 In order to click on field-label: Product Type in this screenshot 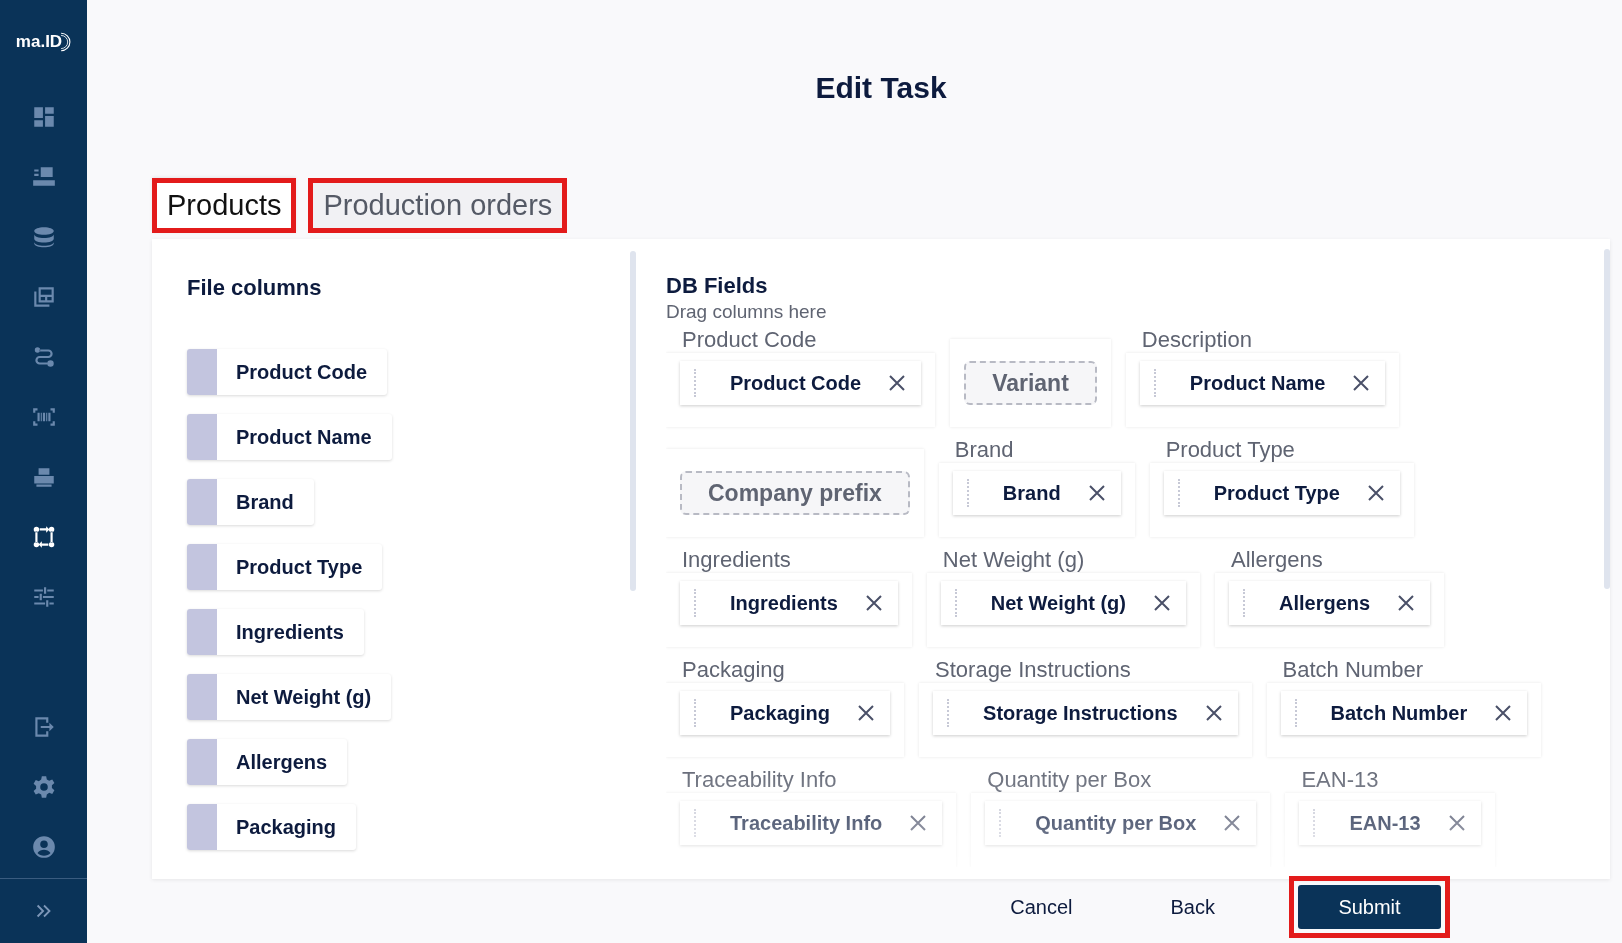, I will do `click(1230, 450)`.